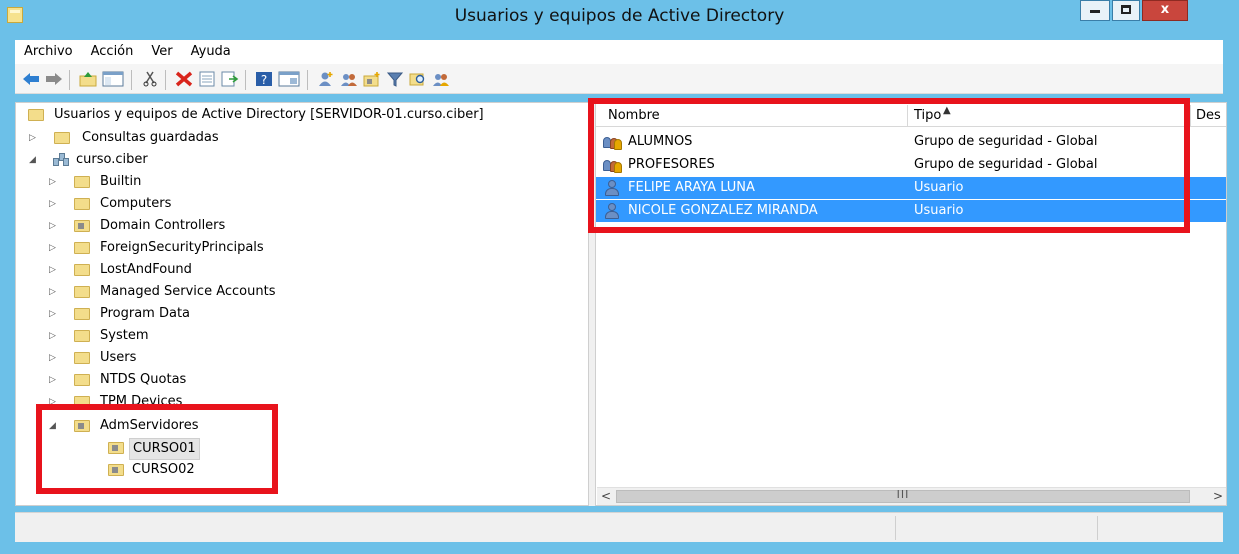  I want to click on delete-icon, so click(184, 79).